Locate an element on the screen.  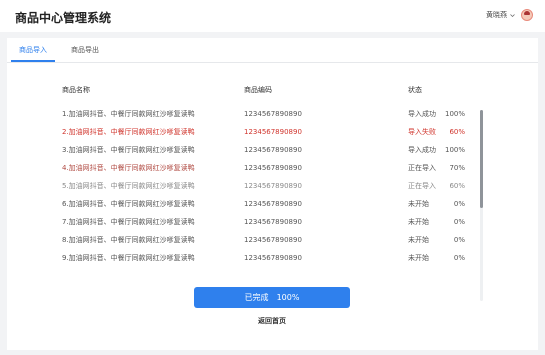
column-header-status: 状态 is located at coordinates (415, 90).